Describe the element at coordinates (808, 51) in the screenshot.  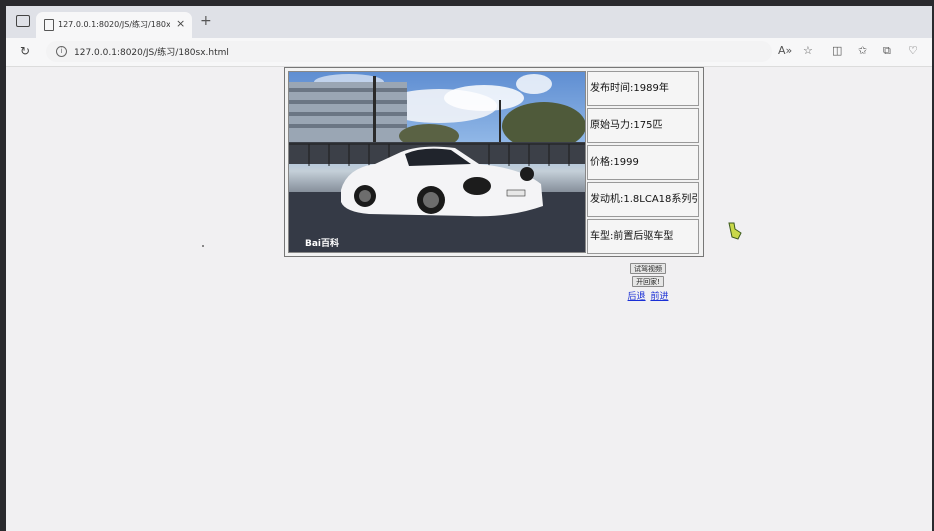
I see `favorite-star-icon: ☆` at that location.